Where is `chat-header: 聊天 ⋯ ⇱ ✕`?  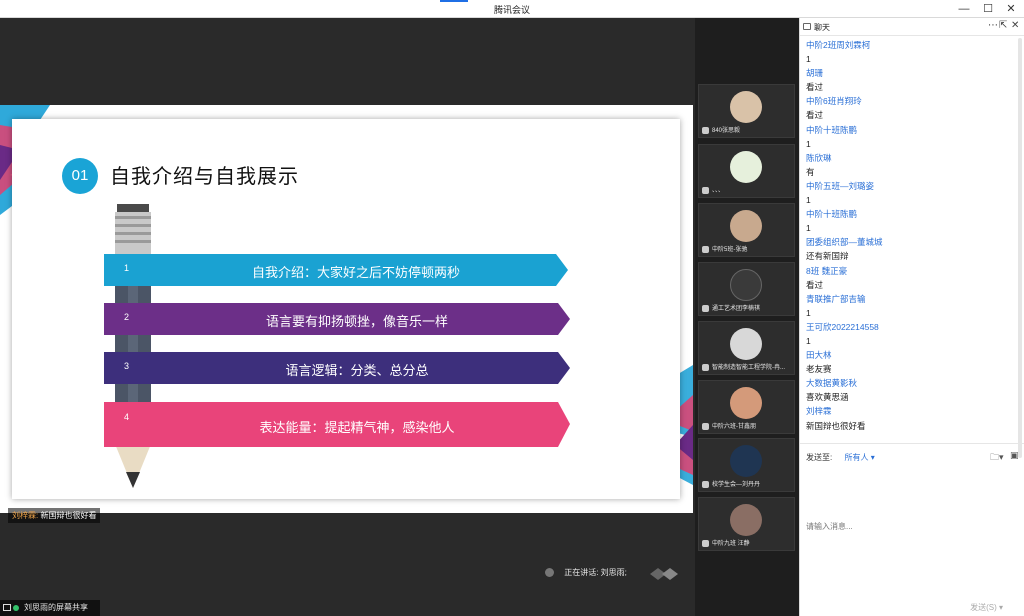 chat-header: 聊天 ⋯ ⇱ ✕ is located at coordinates (912, 27).